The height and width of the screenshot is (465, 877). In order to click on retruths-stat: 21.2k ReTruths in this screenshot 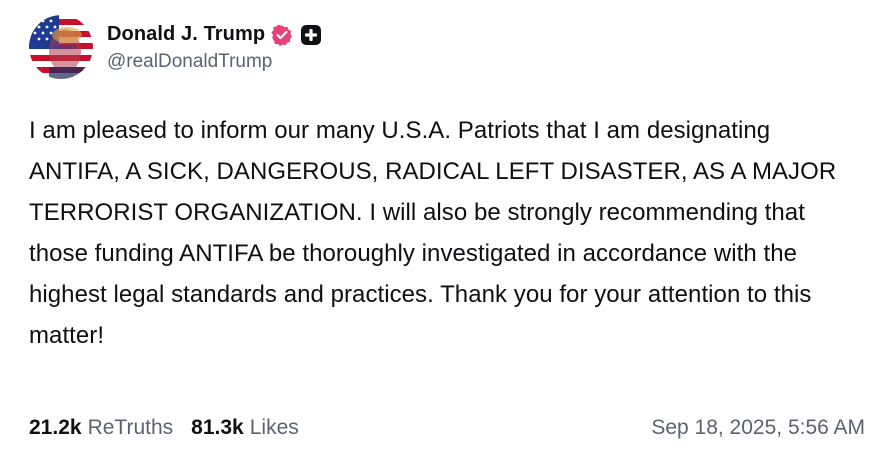, I will do `click(101, 428)`.